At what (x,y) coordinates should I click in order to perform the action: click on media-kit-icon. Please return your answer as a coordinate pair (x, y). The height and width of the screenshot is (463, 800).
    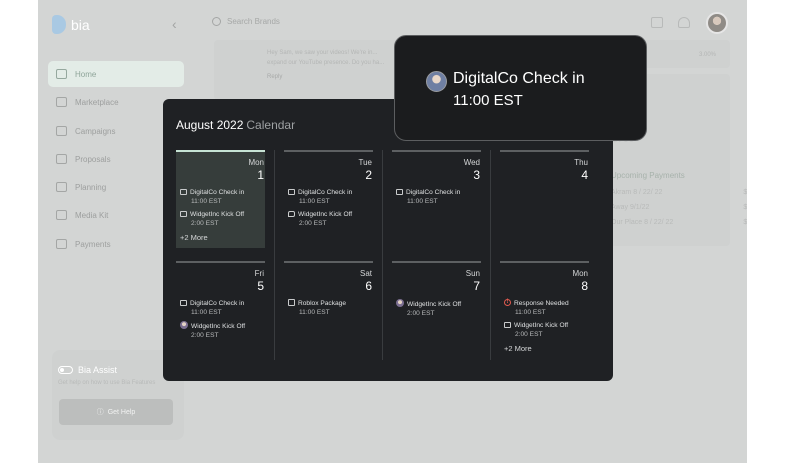
    Looking at the image, I should click on (61, 215).